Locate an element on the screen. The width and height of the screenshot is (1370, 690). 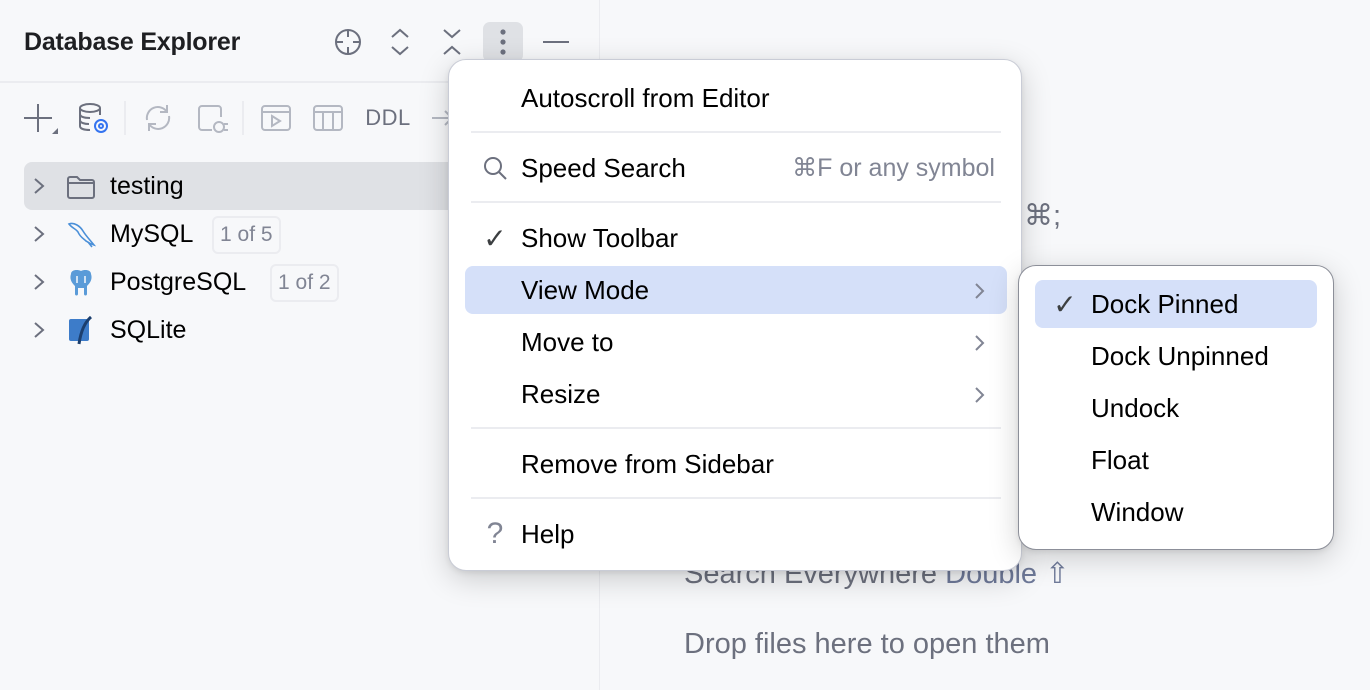
more-vertical-icon is located at coordinates (503, 42).